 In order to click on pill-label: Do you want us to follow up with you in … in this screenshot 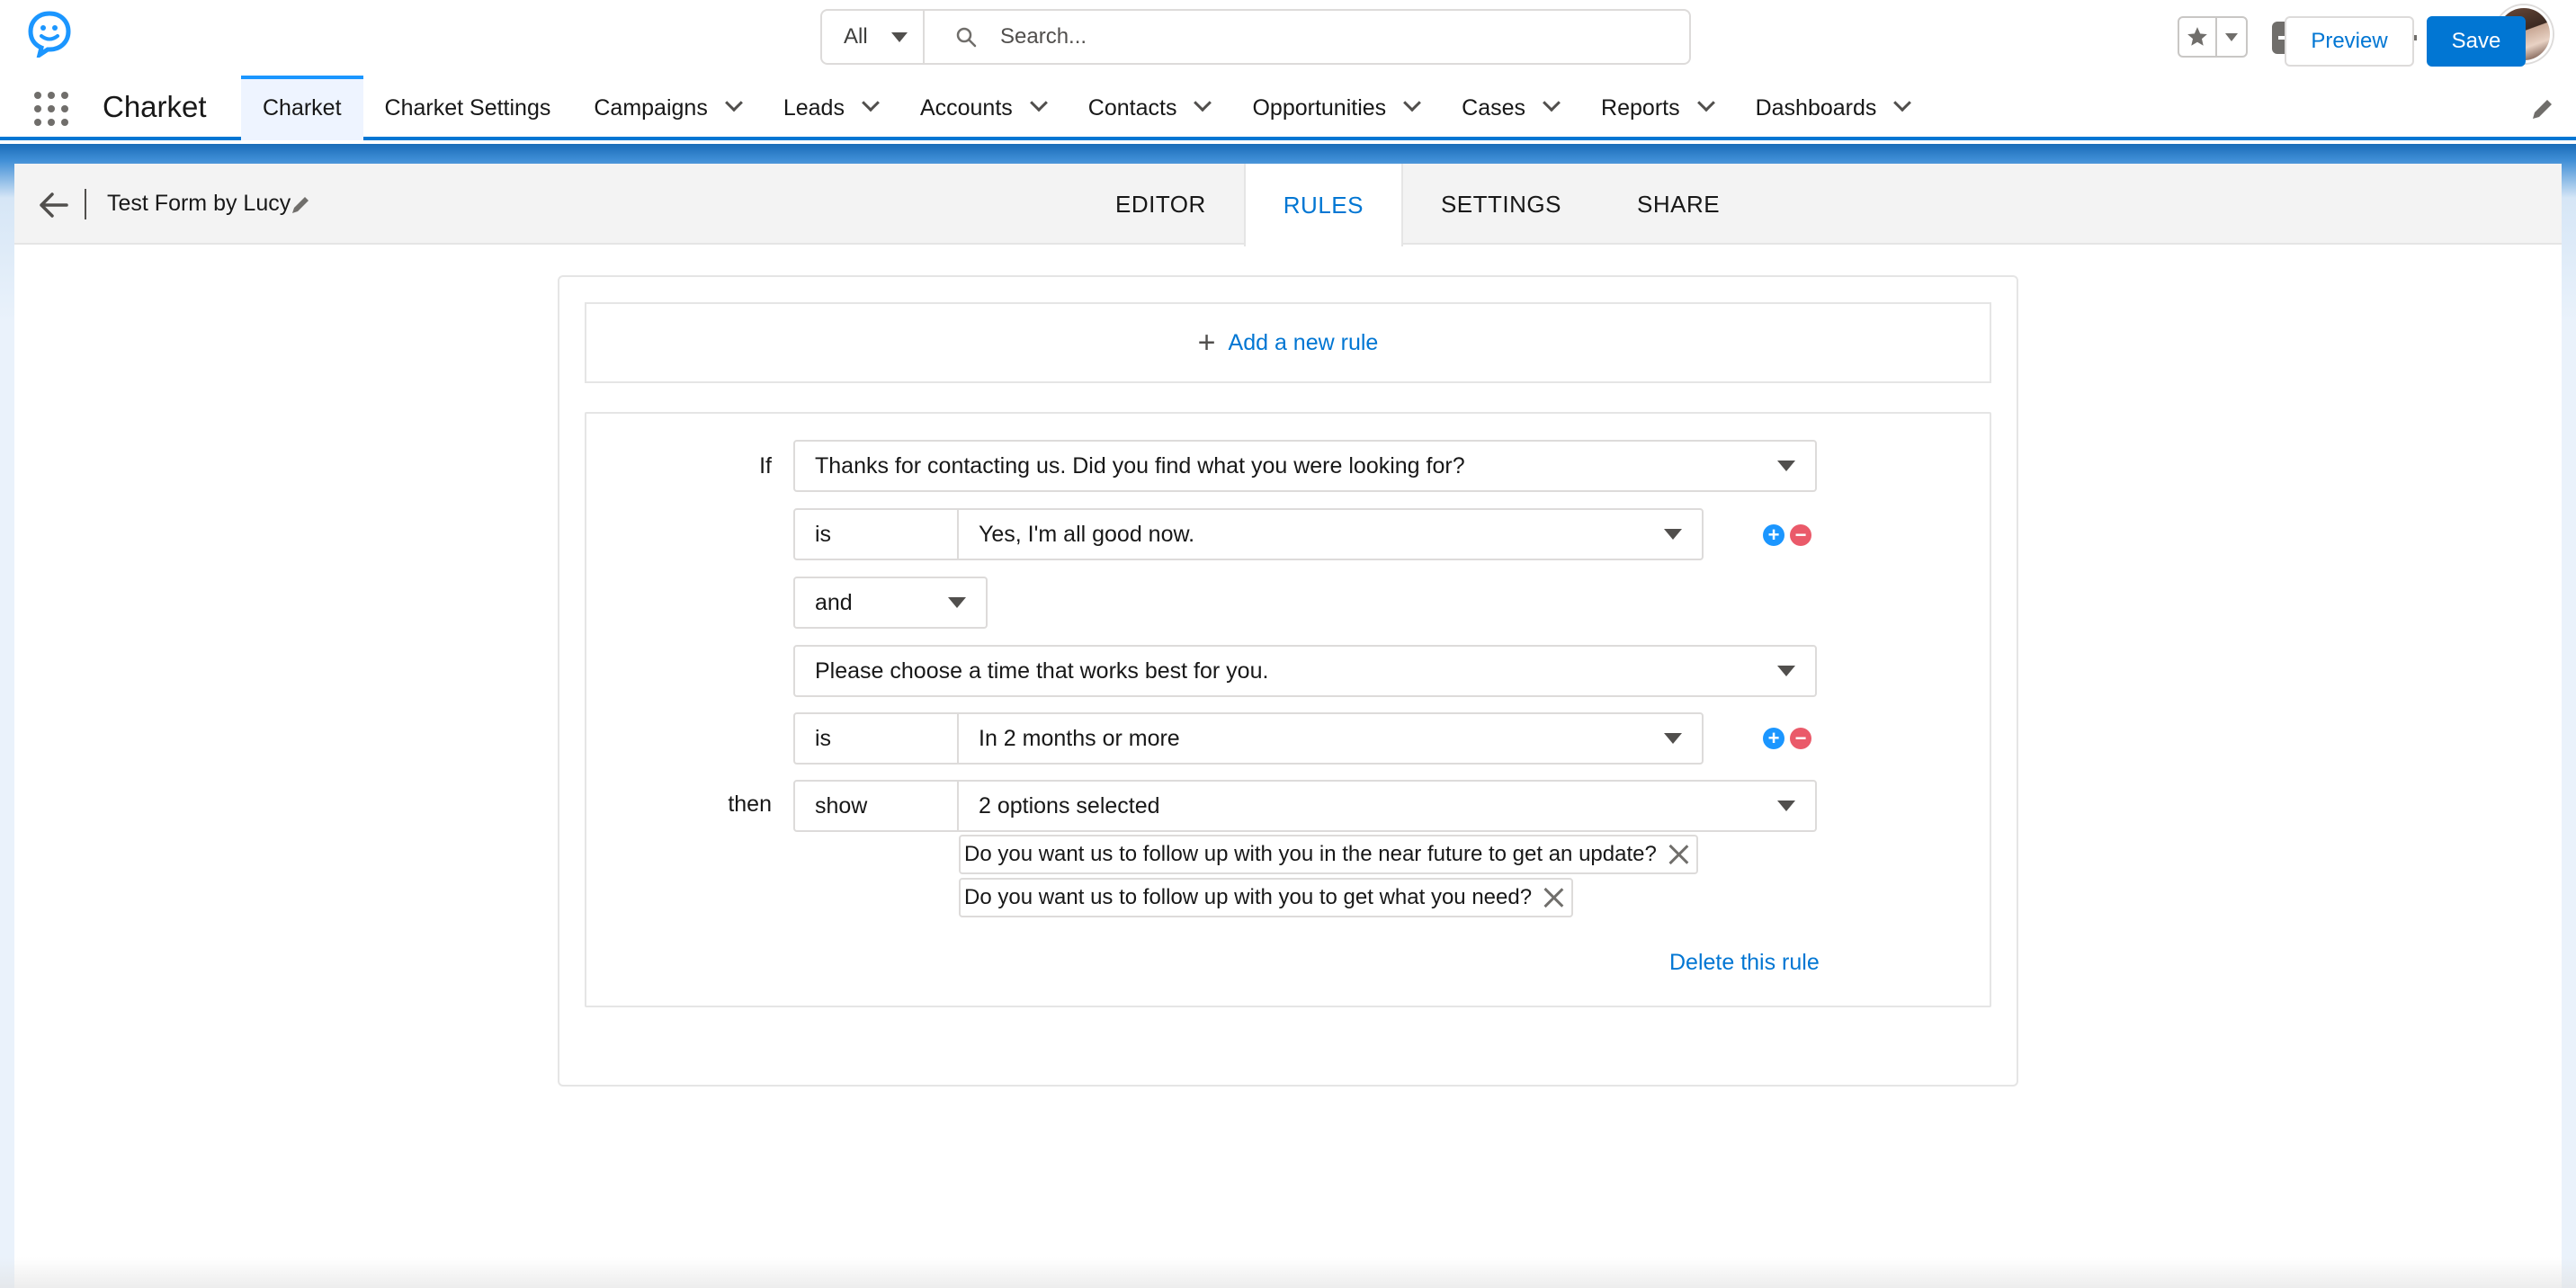, I will do `click(1310, 854)`.